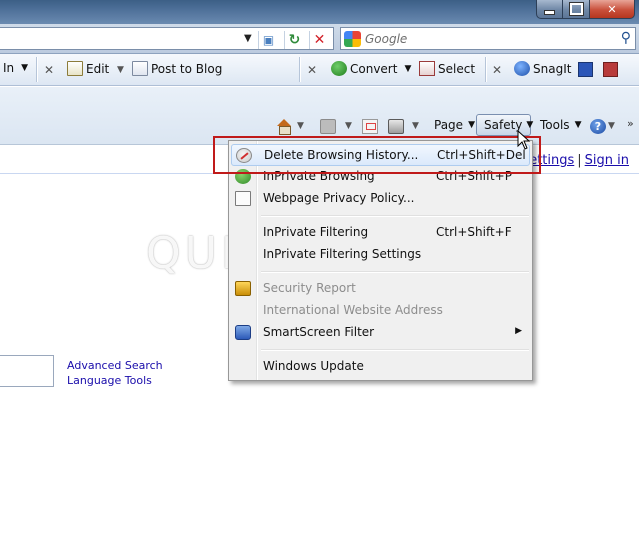  Describe the element at coordinates (328, 126) in the screenshot. I see `feeds-icon` at that location.